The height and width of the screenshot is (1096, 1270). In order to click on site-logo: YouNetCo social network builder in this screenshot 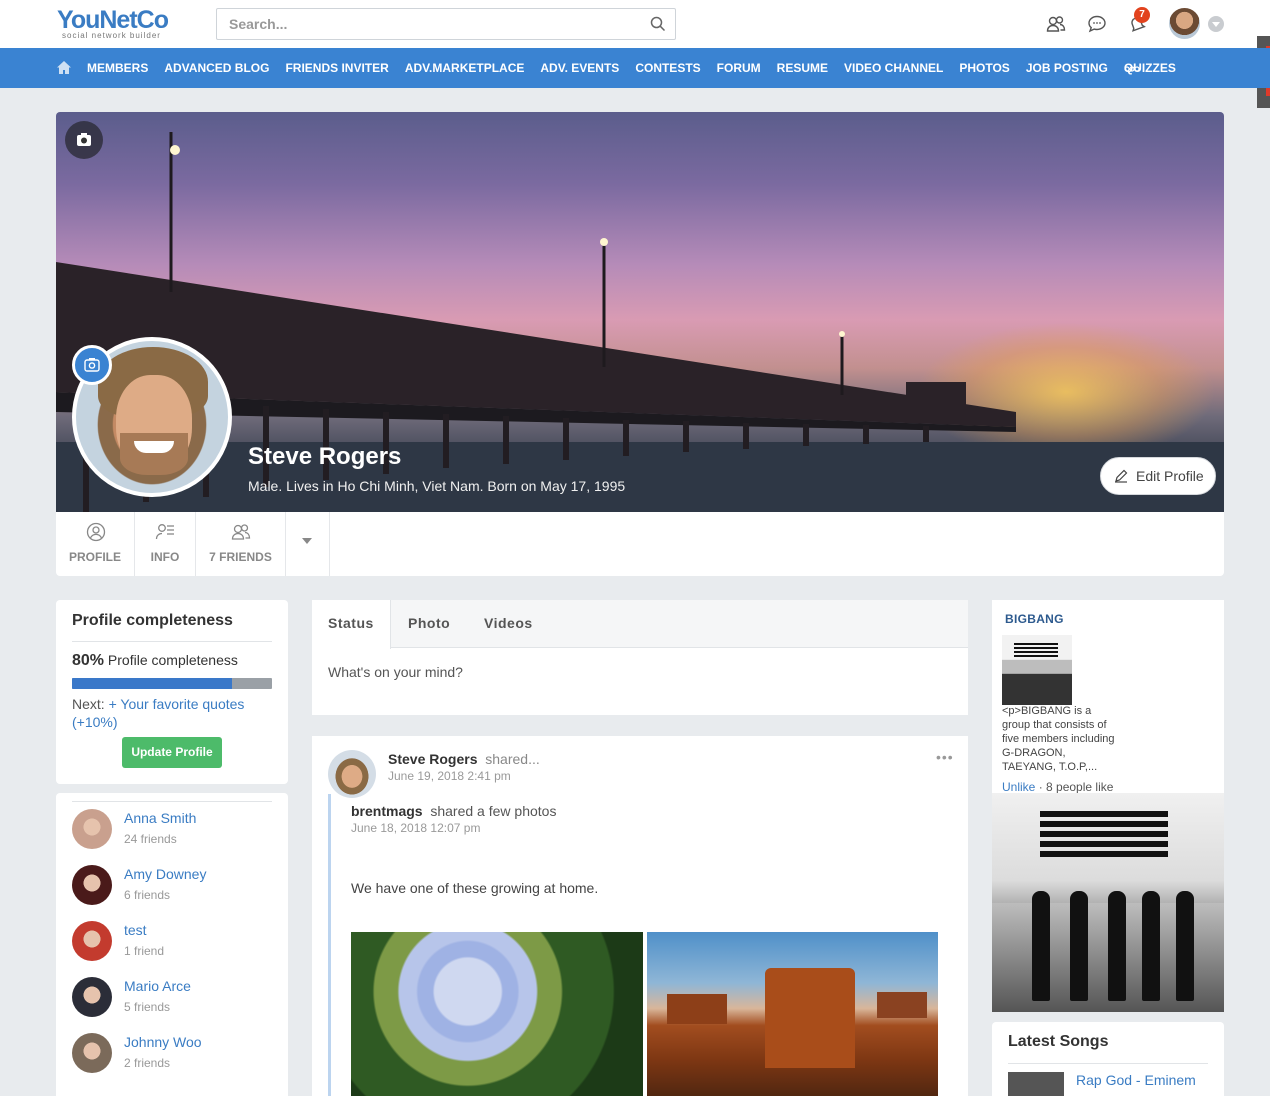, I will do `click(113, 23)`.